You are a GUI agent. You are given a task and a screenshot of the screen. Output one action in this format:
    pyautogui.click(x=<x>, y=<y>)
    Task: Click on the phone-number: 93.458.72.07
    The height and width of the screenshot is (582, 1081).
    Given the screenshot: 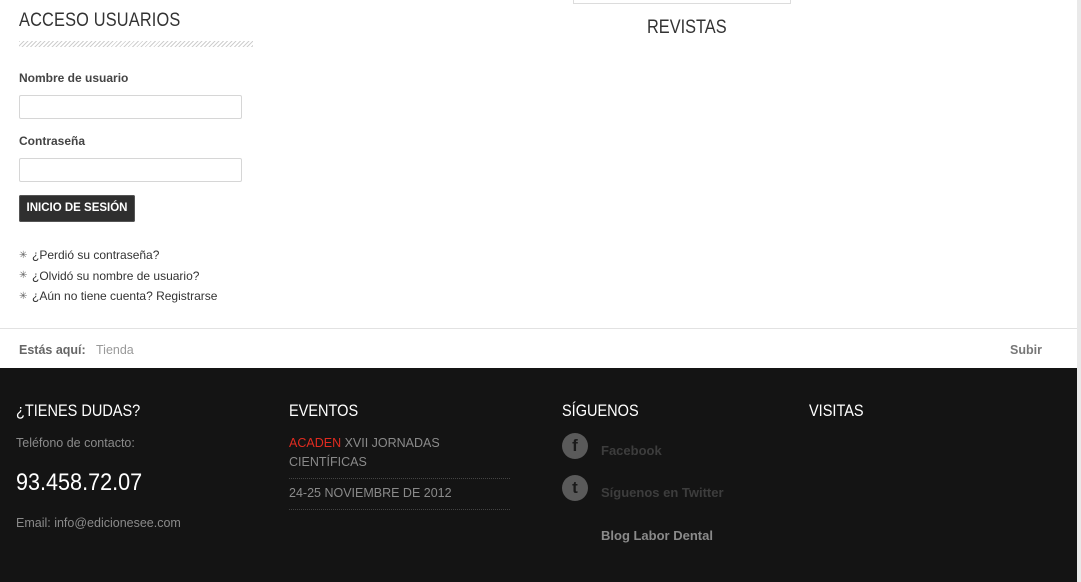 What is the action you would take?
    pyautogui.click(x=79, y=482)
    